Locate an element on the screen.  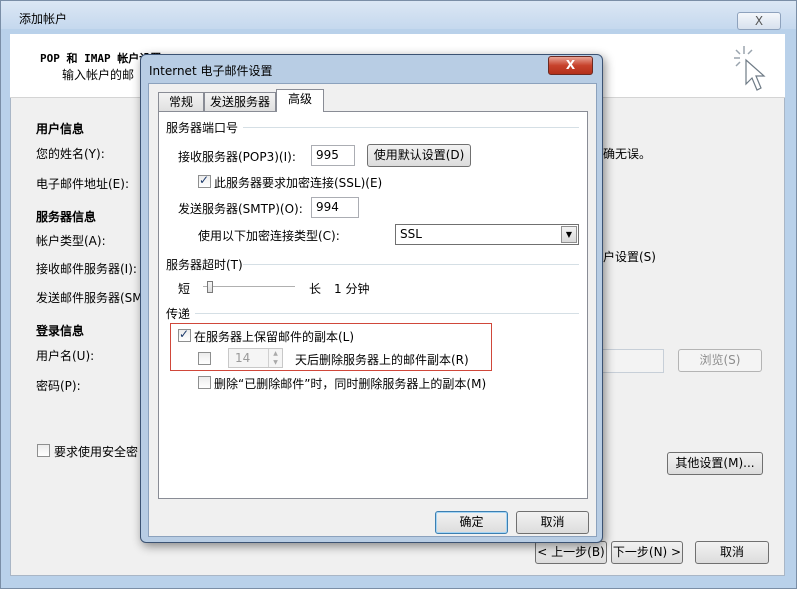
ports-group-label: 服务器端口号 is located at coordinates (202, 128).